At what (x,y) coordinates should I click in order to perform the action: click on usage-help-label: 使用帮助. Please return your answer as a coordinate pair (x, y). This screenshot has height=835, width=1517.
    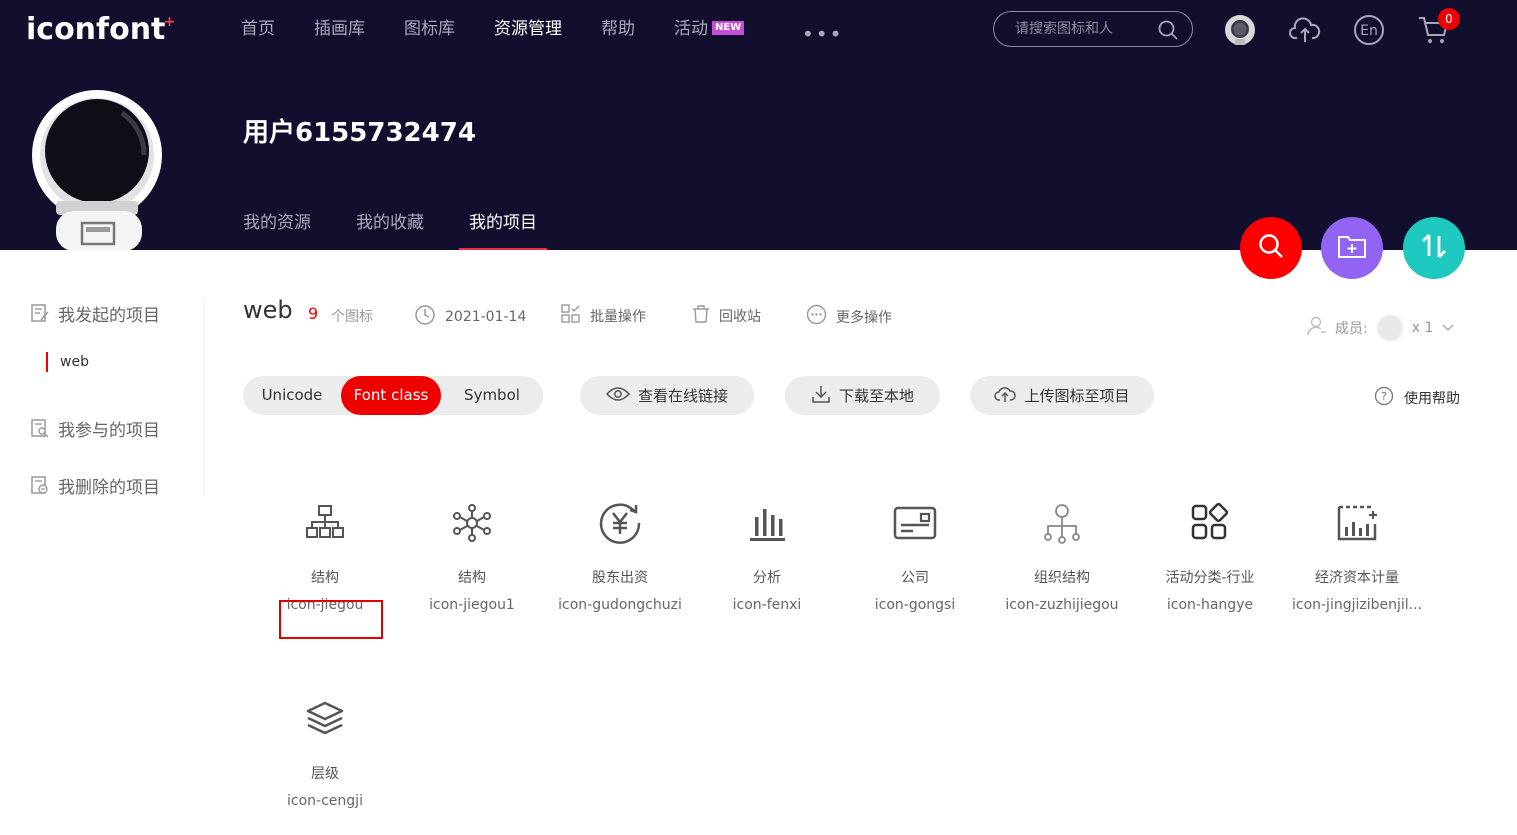
    Looking at the image, I should click on (1432, 399).